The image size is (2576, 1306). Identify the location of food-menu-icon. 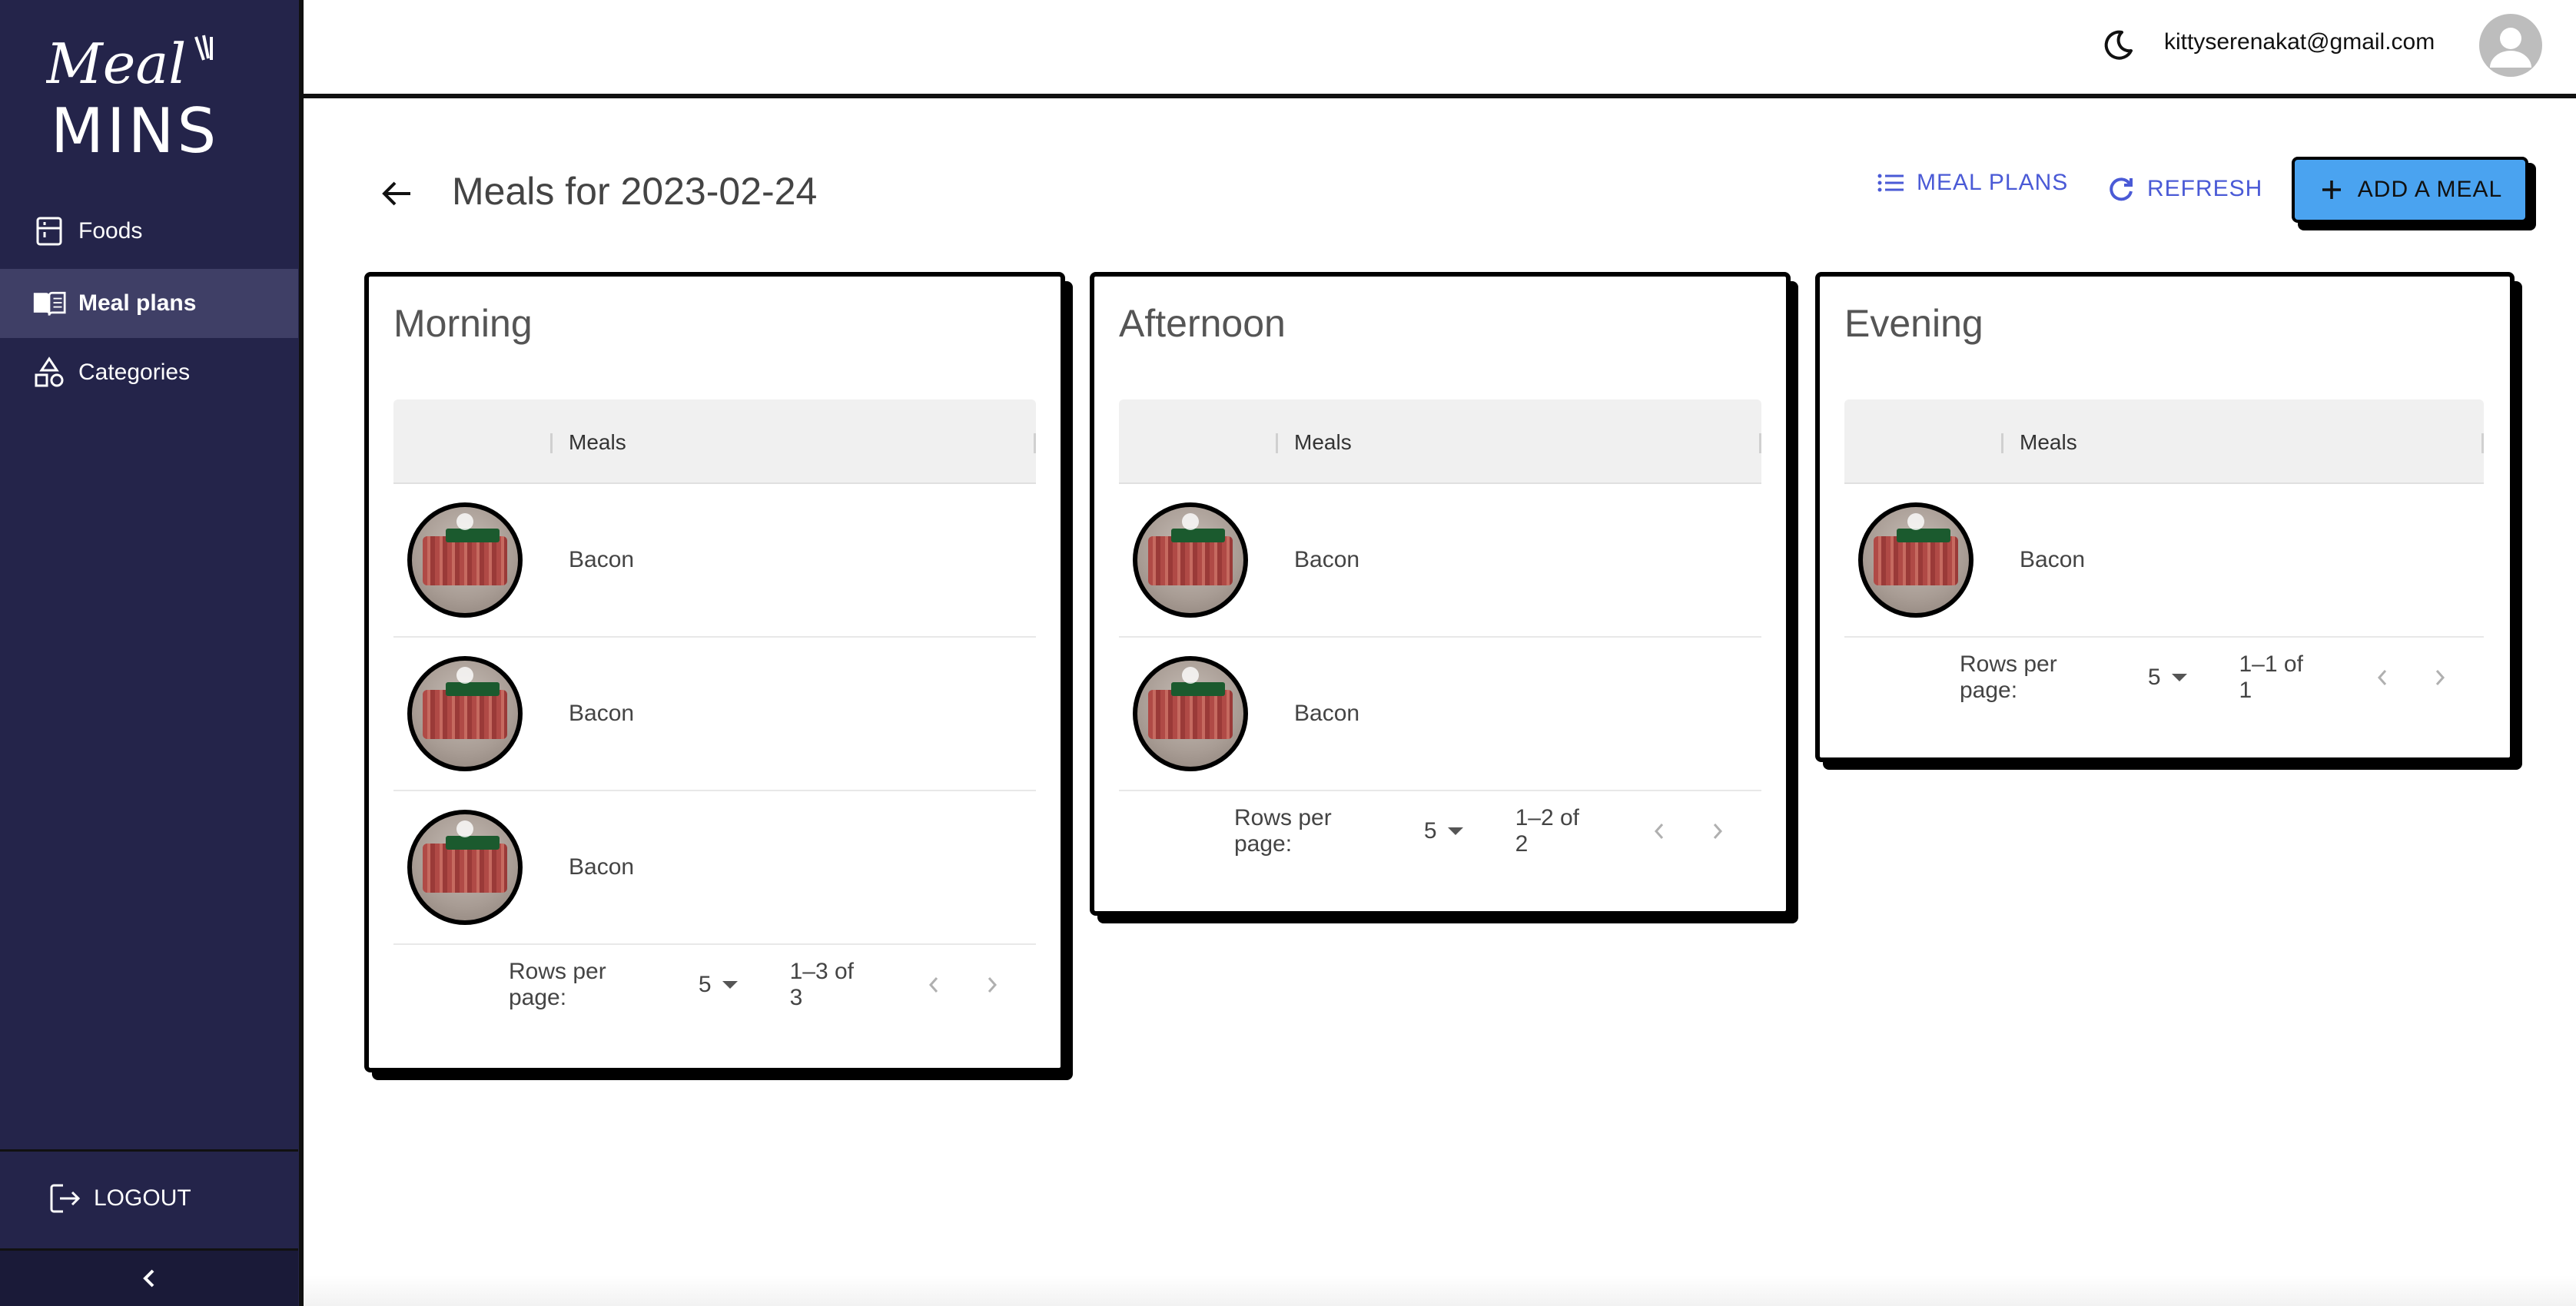
(49, 231).